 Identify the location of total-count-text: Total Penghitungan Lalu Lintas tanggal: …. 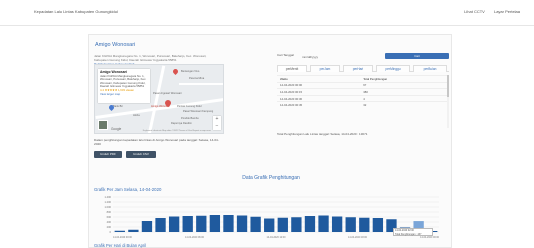
(322, 134).